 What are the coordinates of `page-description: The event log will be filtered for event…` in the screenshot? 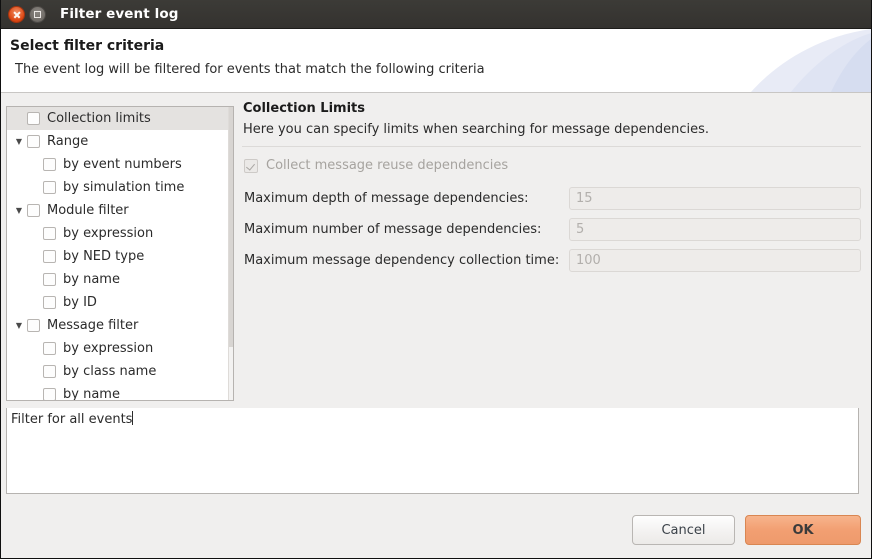 It's located at (250, 69).